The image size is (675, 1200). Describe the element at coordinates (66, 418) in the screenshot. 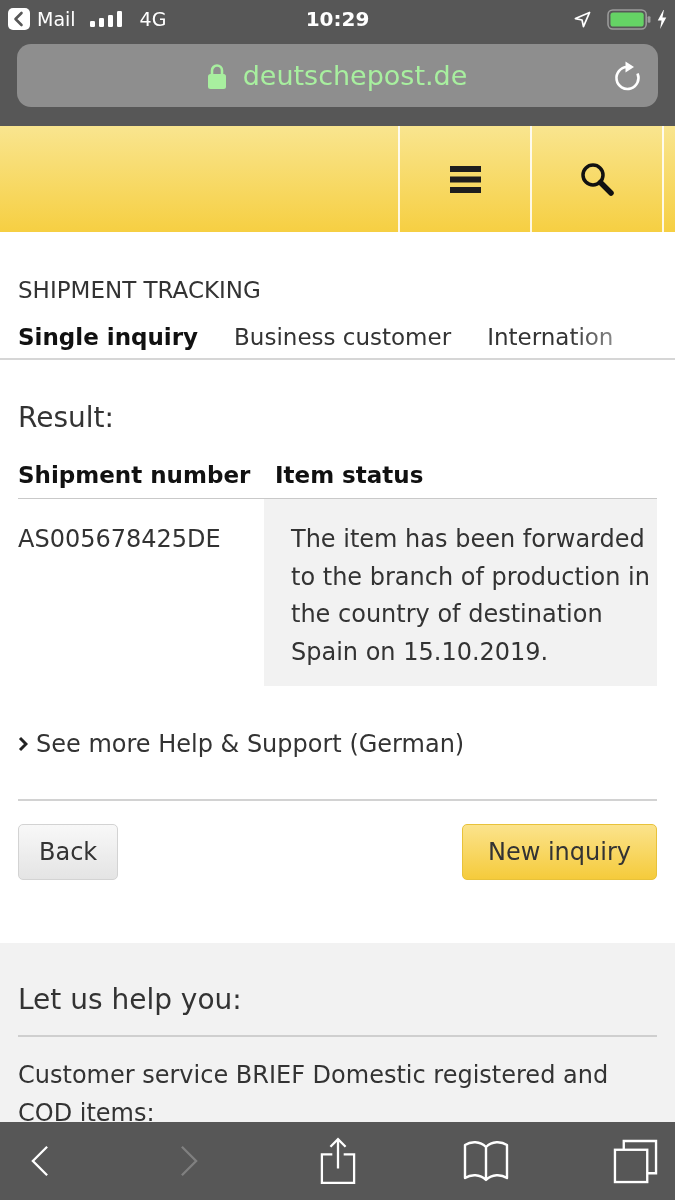

I see `result-label: Result:` at that location.